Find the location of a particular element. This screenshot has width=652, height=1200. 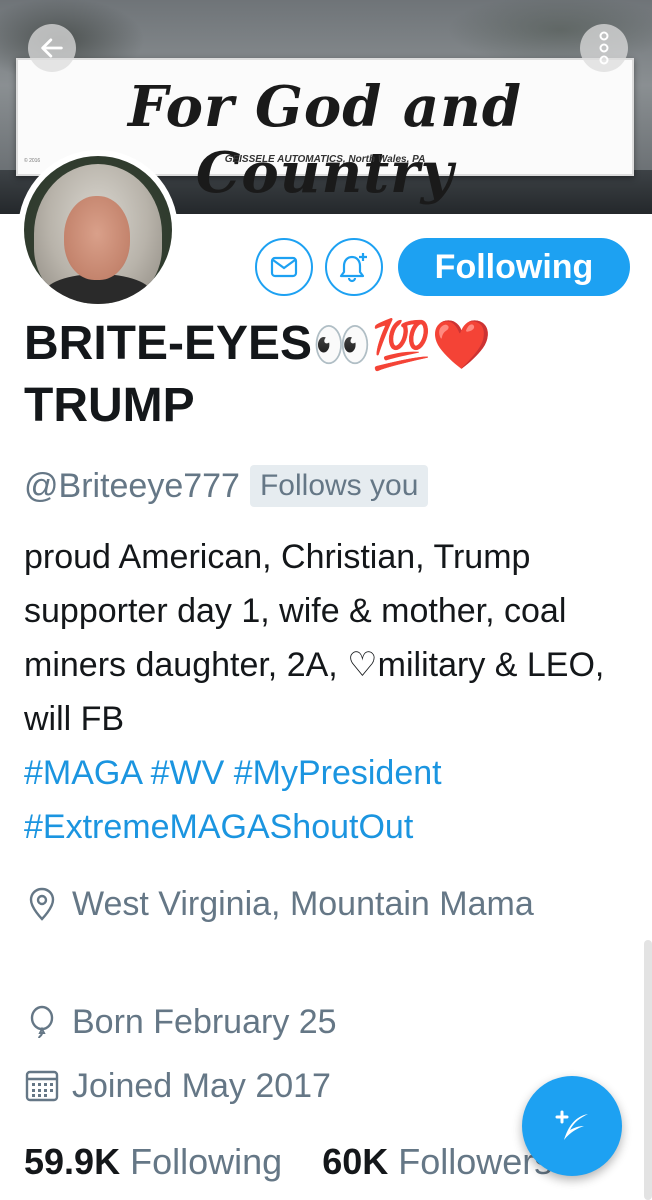

display-name-line1: BRITE-EYES is located at coordinates (168, 343).